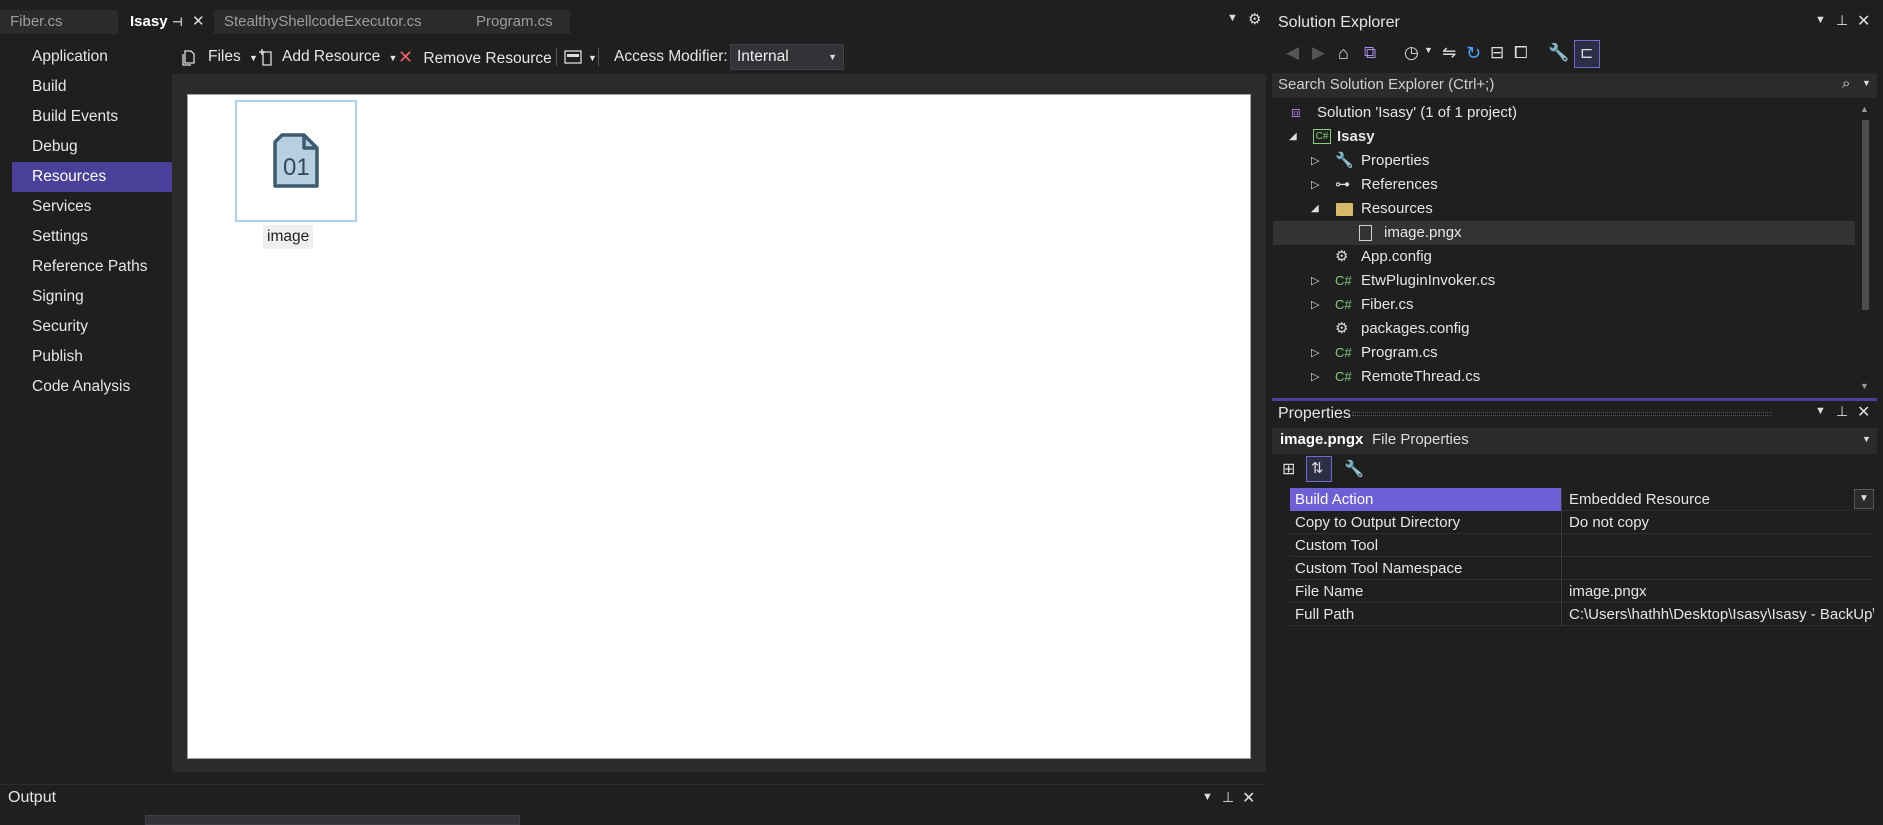 This screenshot has height=825, width=1883. I want to click on property-row-build-action: Build Action Embedded Resource ▼, so click(1582, 499).